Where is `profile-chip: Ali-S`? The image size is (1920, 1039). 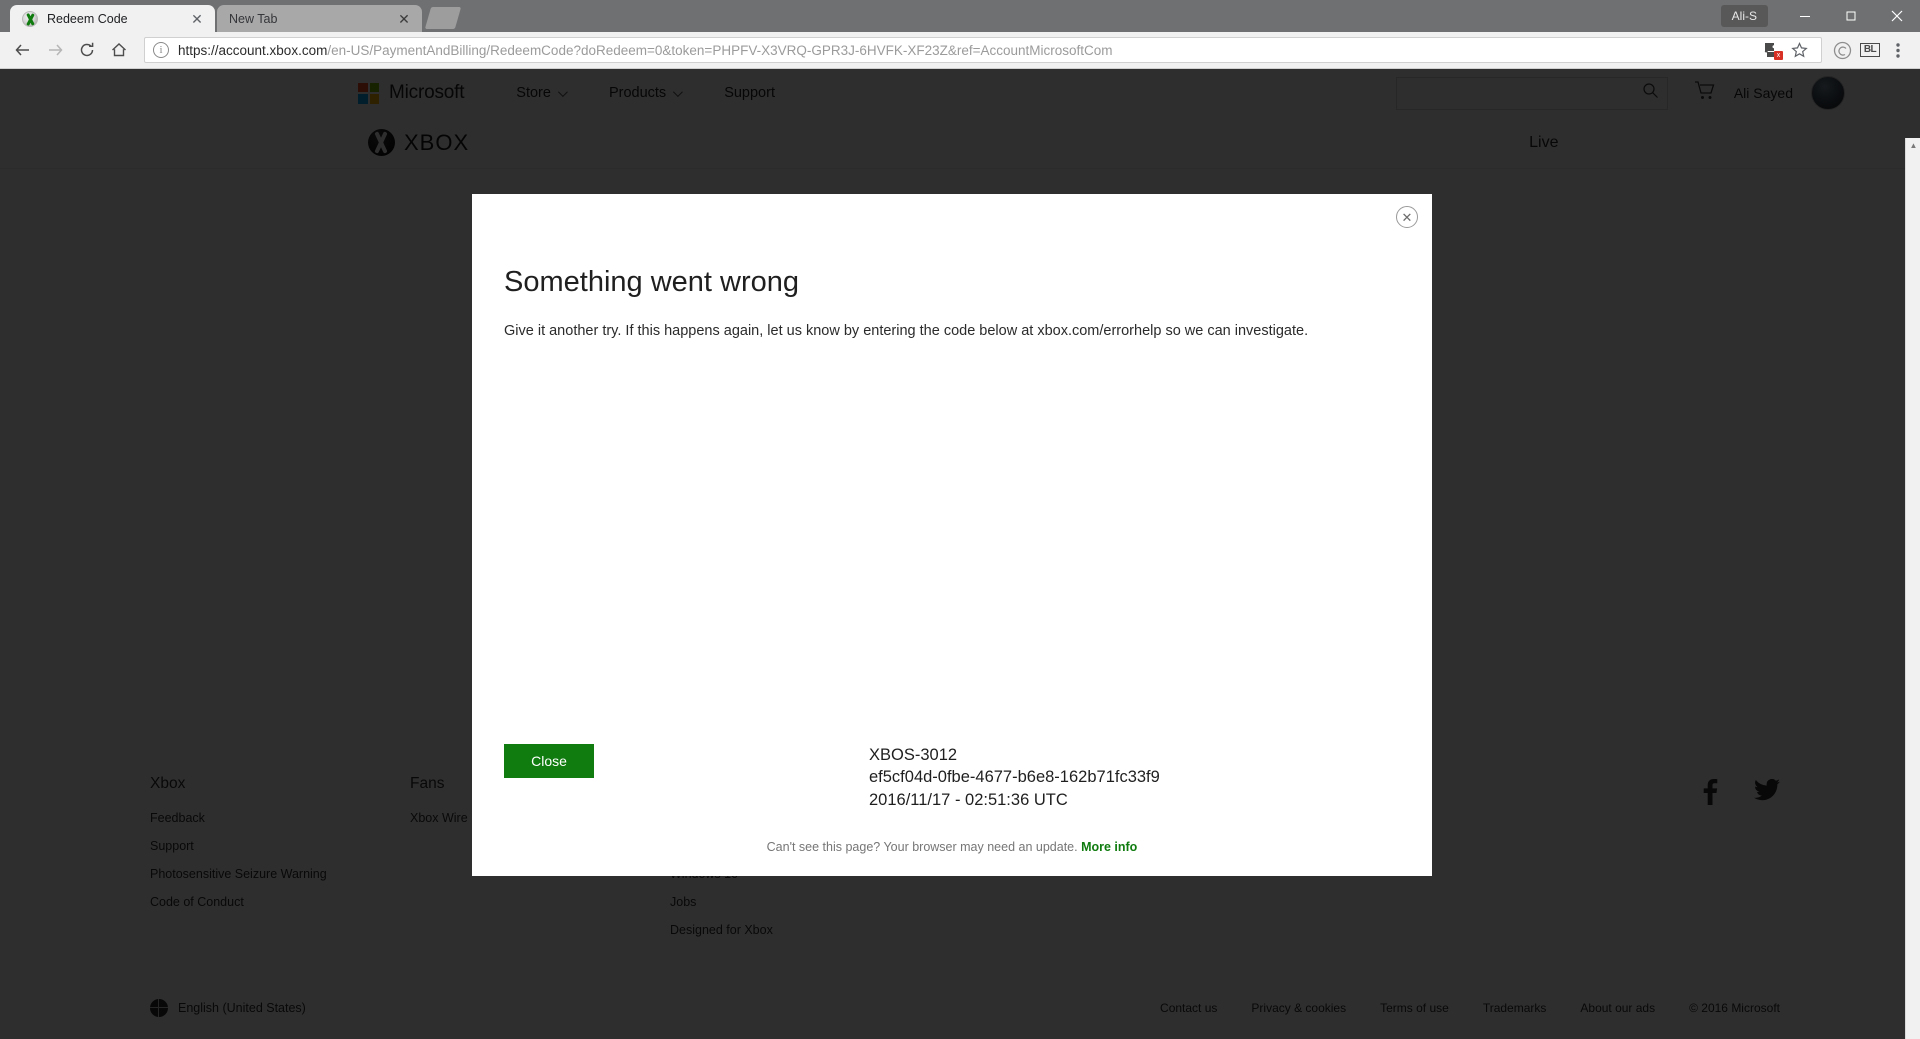
profile-chip: Ali-S is located at coordinates (1744, 16).